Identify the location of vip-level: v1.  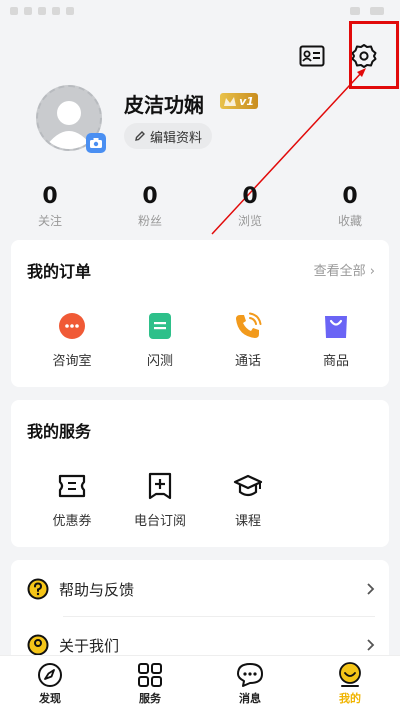
(246, 101).